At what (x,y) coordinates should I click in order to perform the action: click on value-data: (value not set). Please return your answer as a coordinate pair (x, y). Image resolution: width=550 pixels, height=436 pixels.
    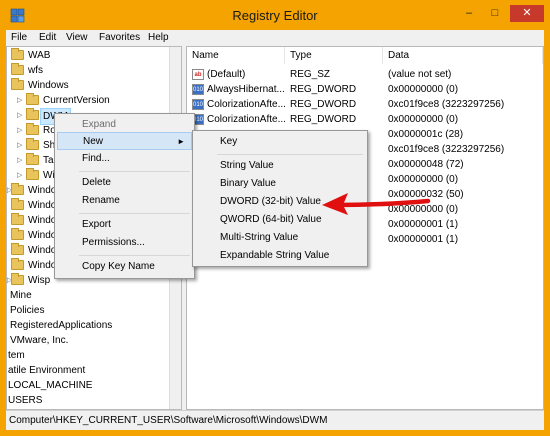
    Looking at the image, I should click on (420, 74).